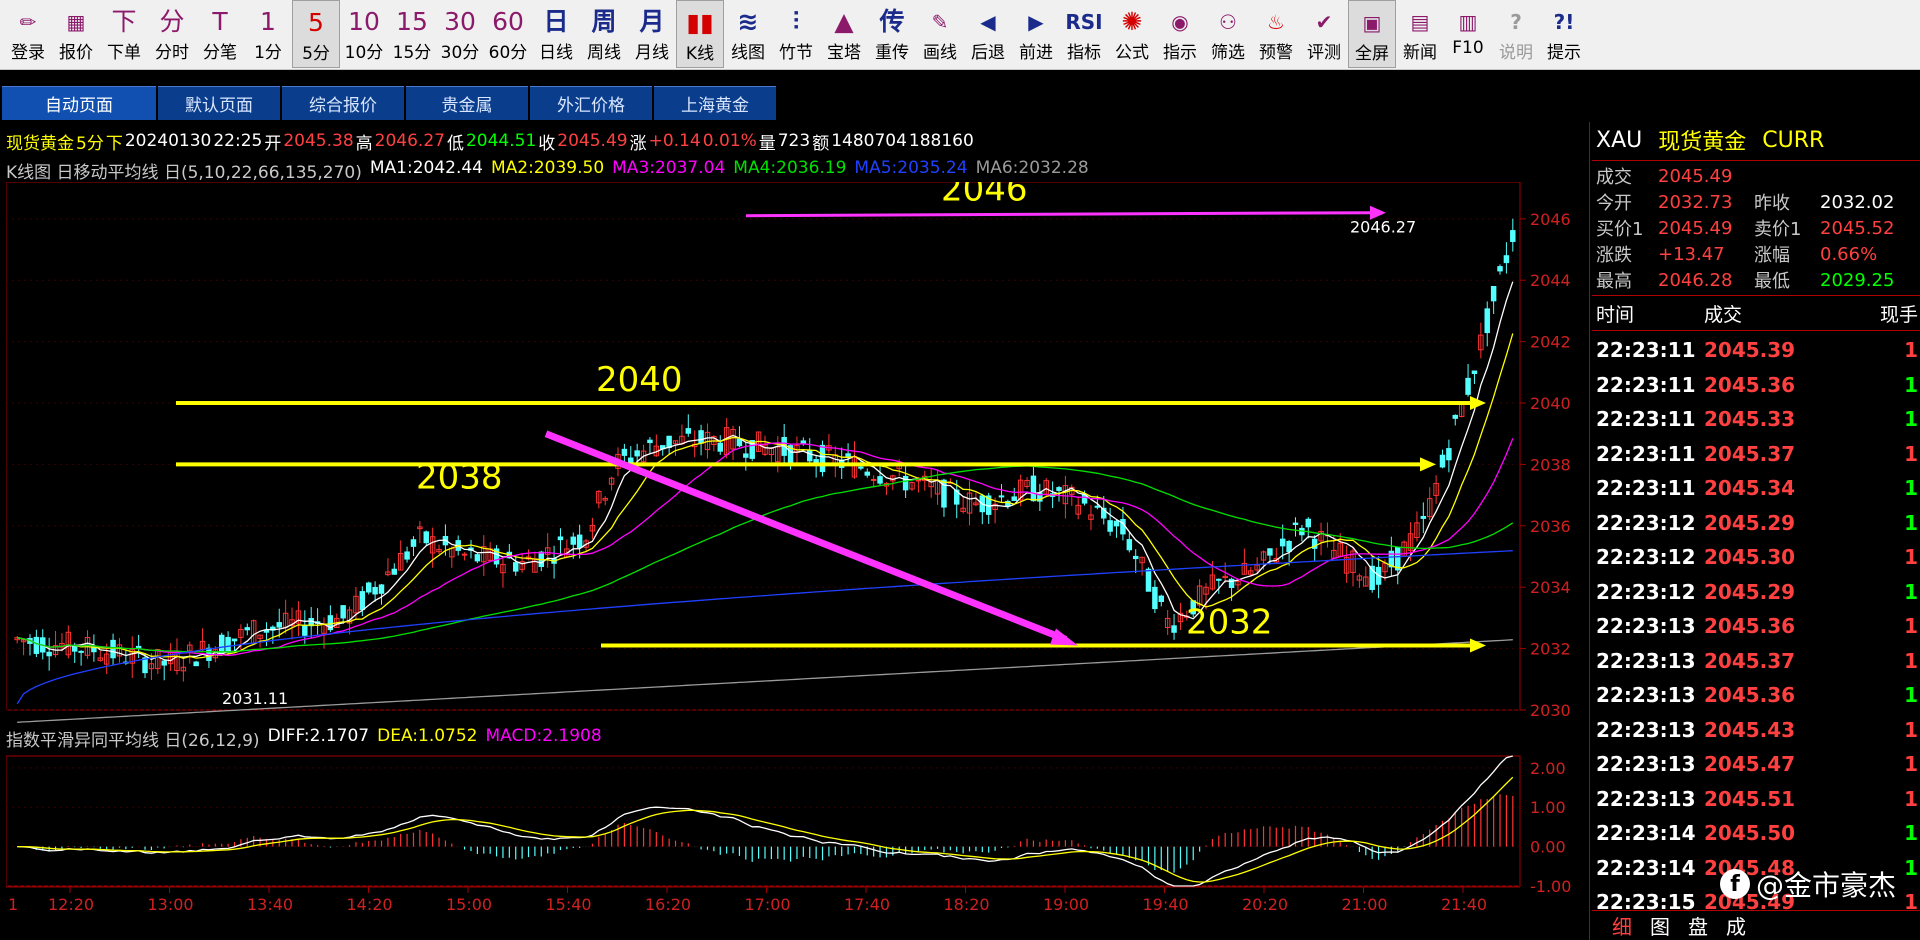 This screenshot has height=940, width=1920. Describe the element at coordinates (1180, 34) in the screenshot. I see `guide-button: ◉ 指示` at that location.